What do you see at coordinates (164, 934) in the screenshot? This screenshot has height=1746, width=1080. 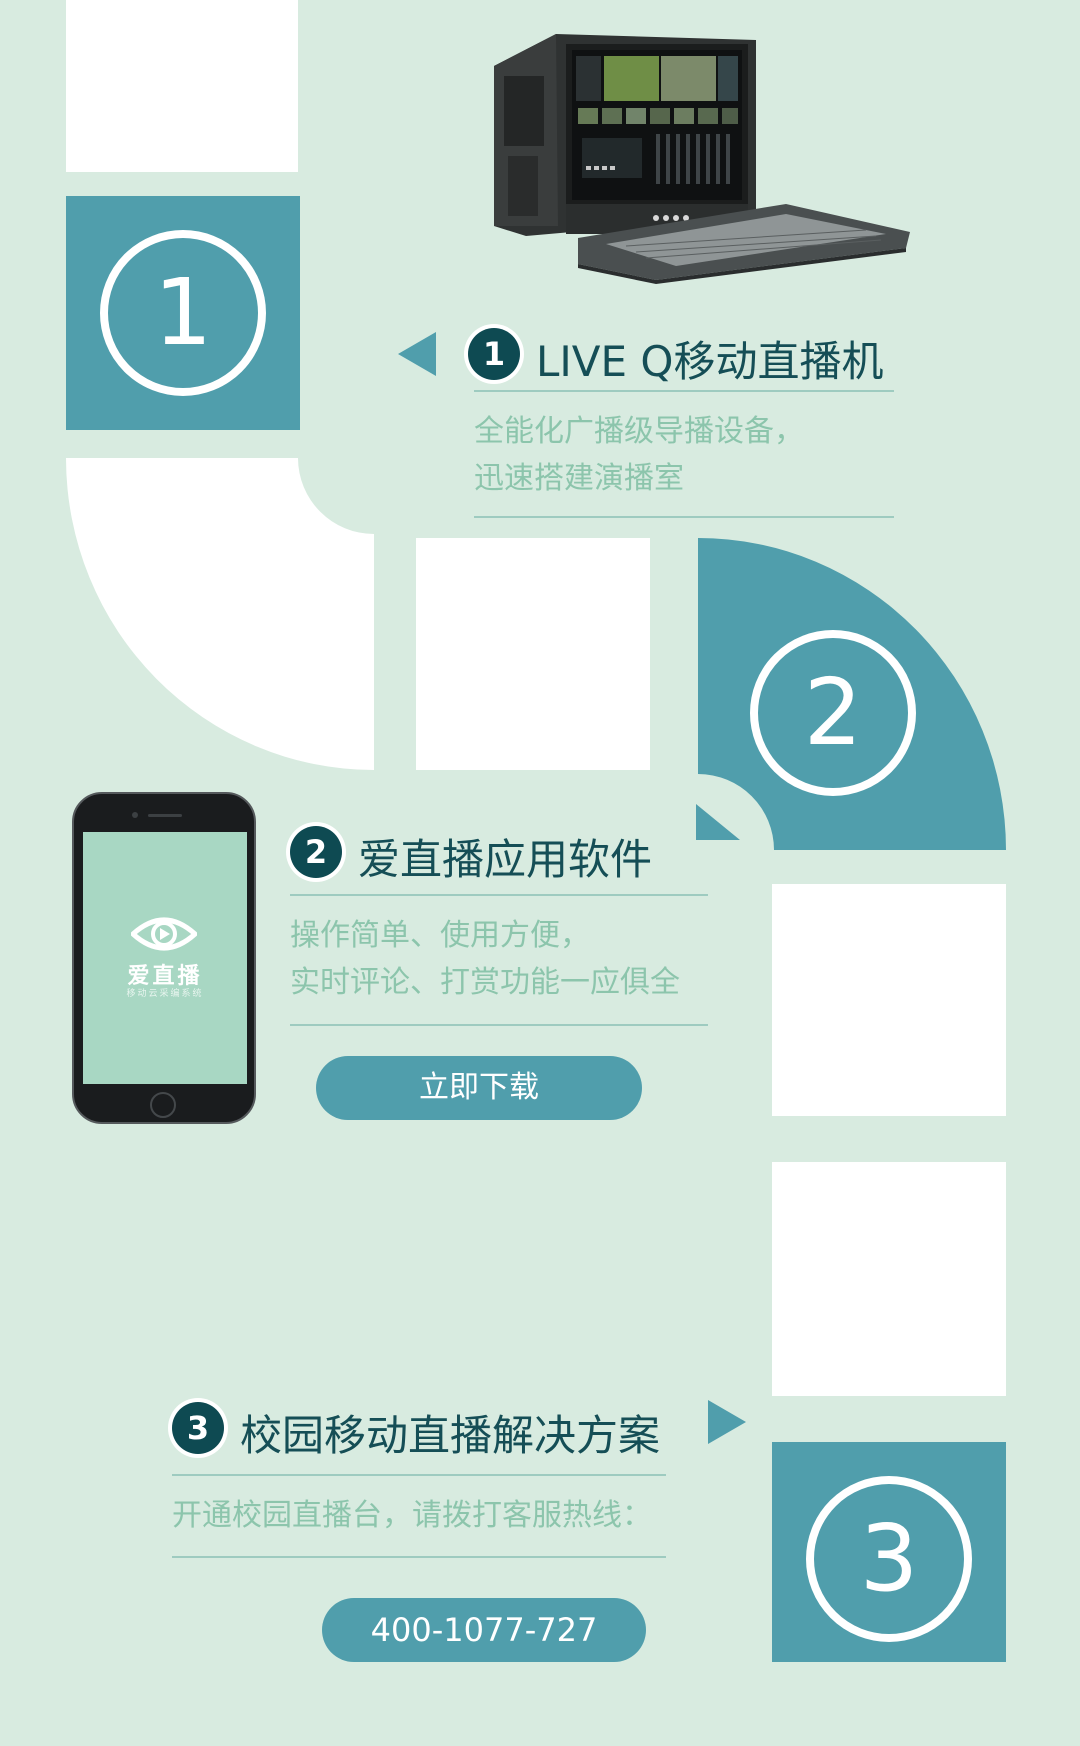 I see `eye-play-icon` at bounding box center [164, 934].